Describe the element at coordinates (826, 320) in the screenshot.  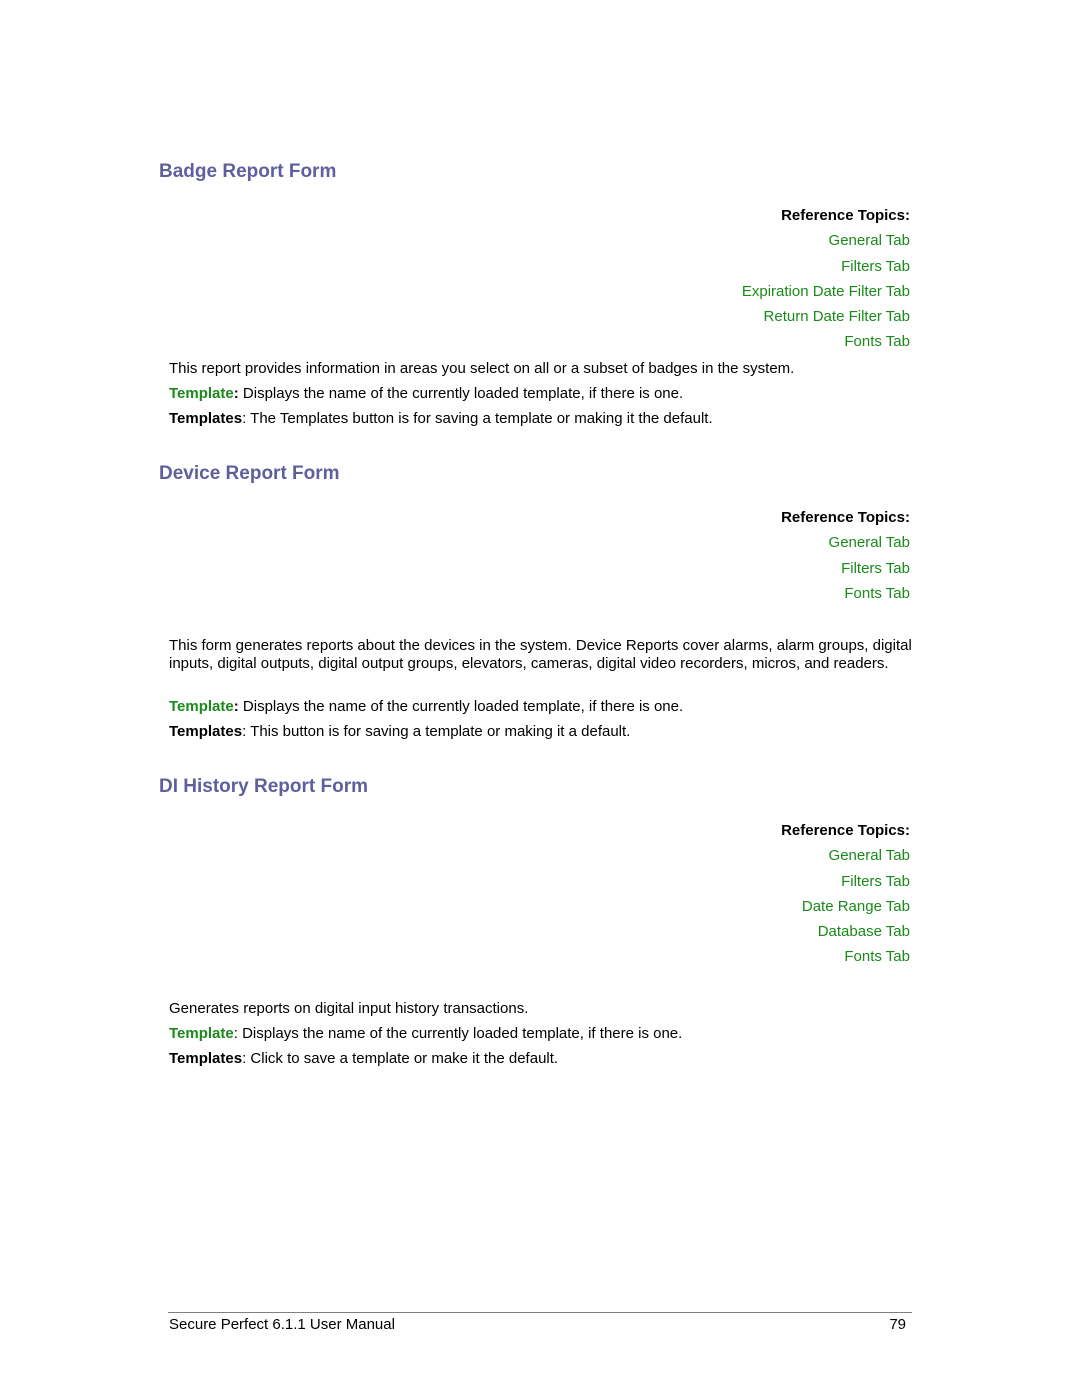
I see `link-return-date-filter-tab: Return Date Filter Tab` at that location.